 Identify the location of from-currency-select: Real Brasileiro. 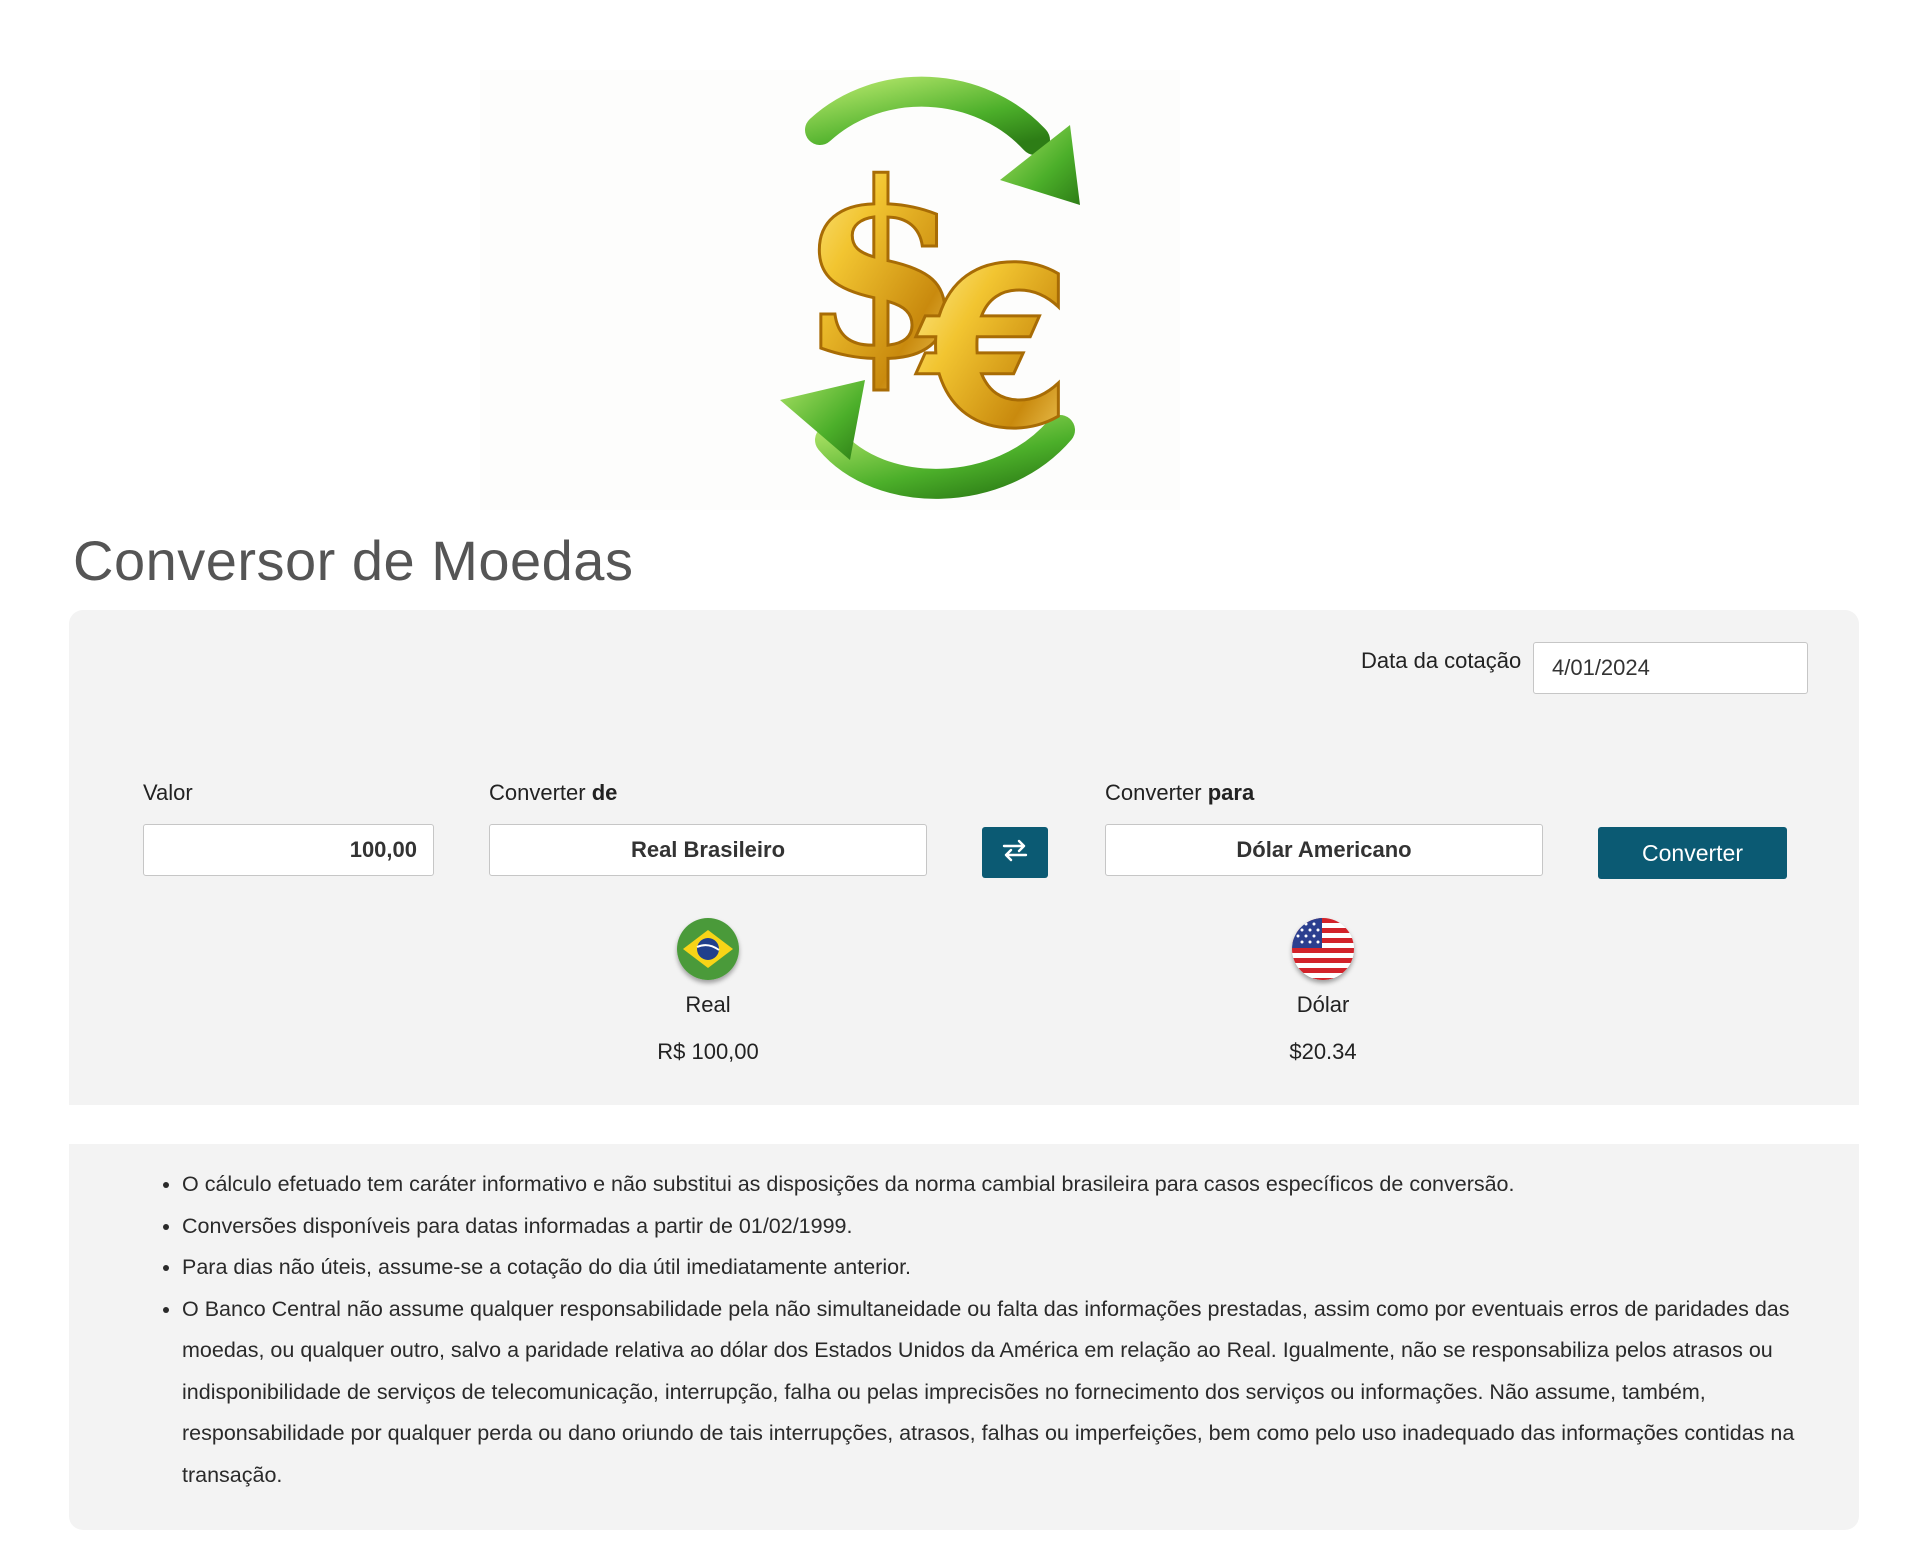
(708, 850).